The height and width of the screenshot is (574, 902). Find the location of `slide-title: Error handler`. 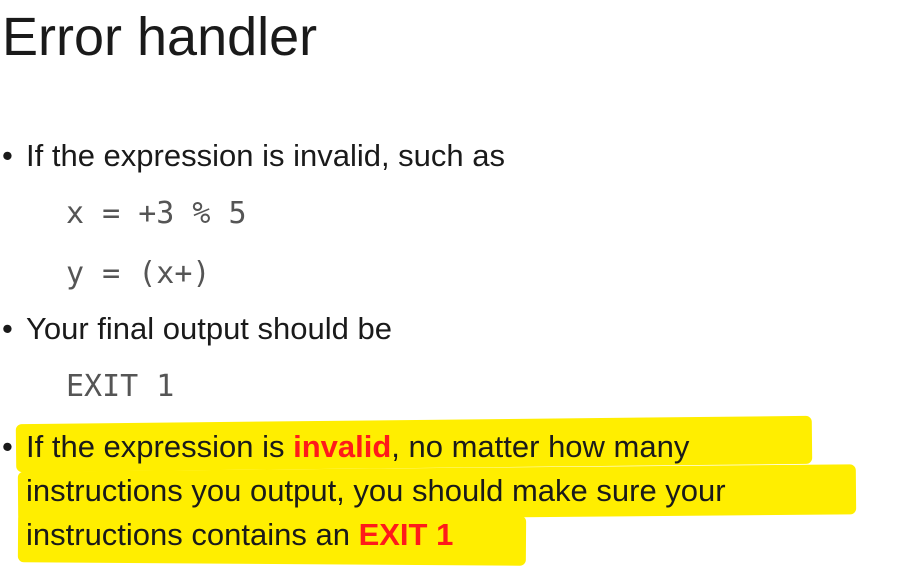

slide-title: Error handler is located at coordinates (160, 37).